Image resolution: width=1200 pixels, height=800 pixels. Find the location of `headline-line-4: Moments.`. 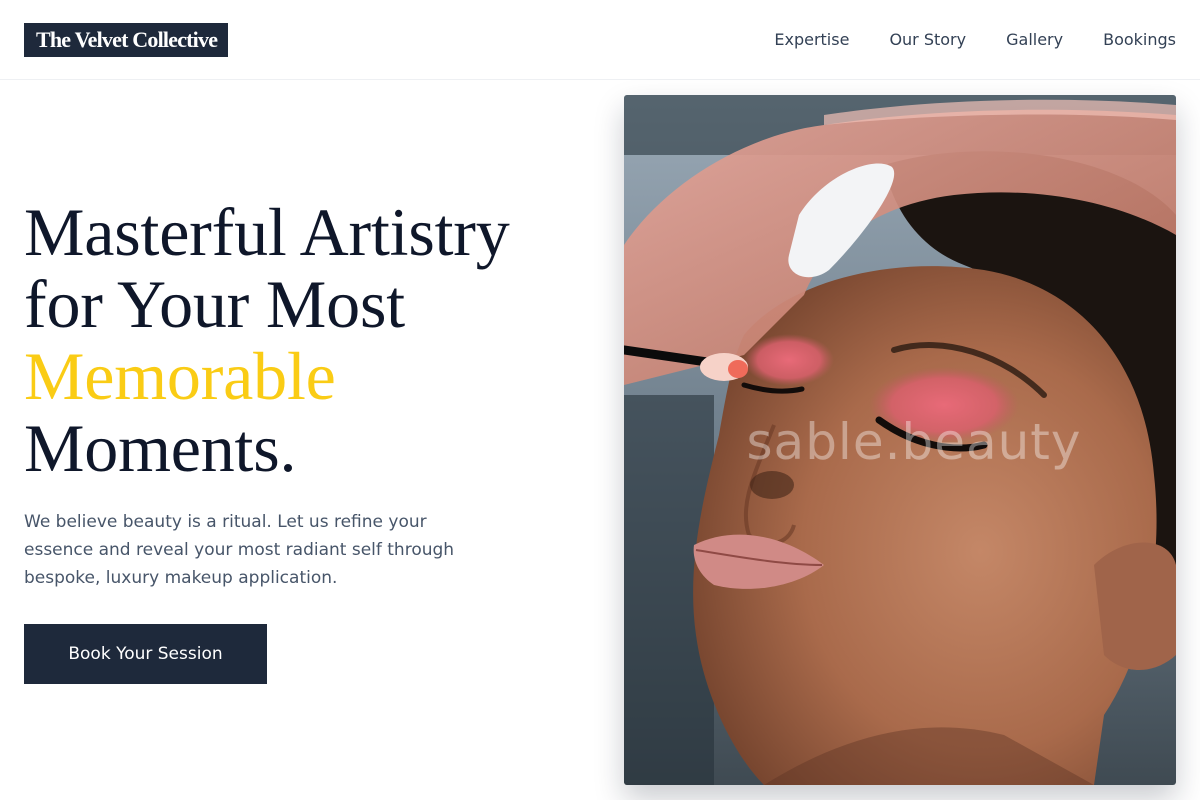

headline-line-4: Moments. is located at coordinates (160, 448).